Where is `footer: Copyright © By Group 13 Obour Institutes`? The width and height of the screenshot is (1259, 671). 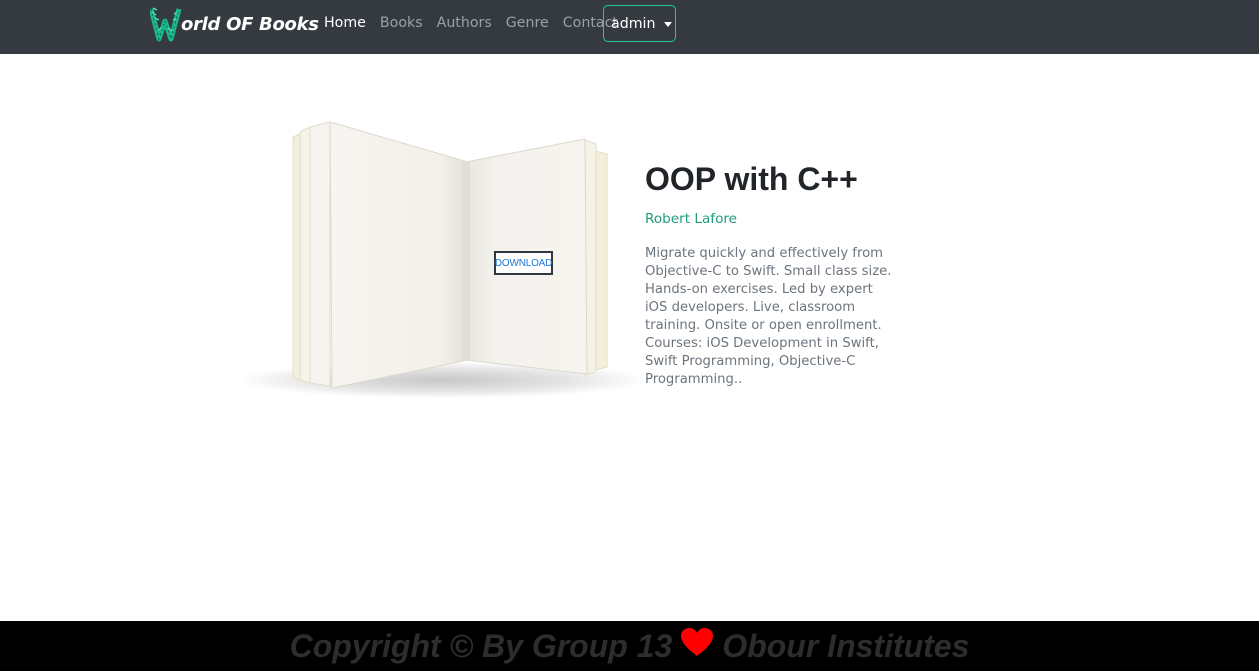 footer: Copyright © By Group 13 Obour Institutes is located at coordinates (629, 646).